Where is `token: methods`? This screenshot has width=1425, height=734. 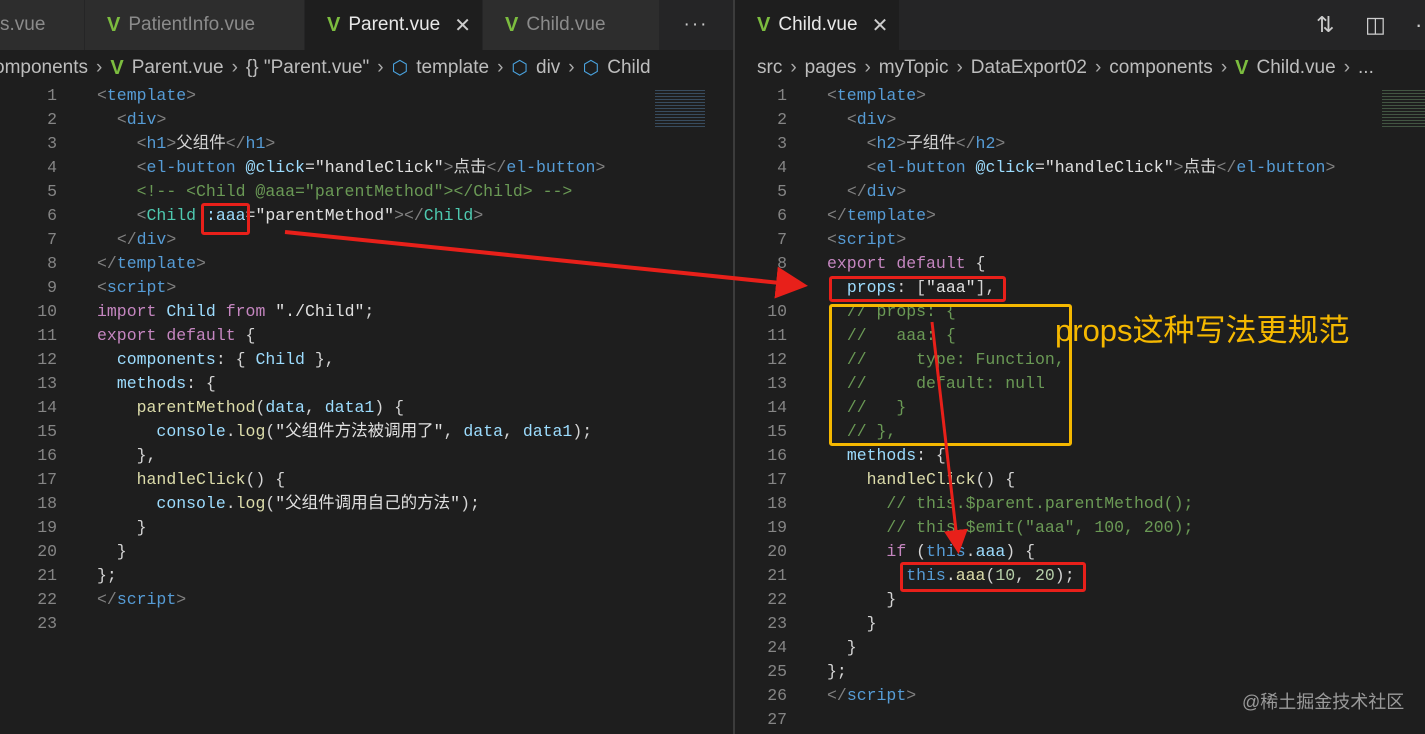
token: methods is located at coordinates (151, 383).